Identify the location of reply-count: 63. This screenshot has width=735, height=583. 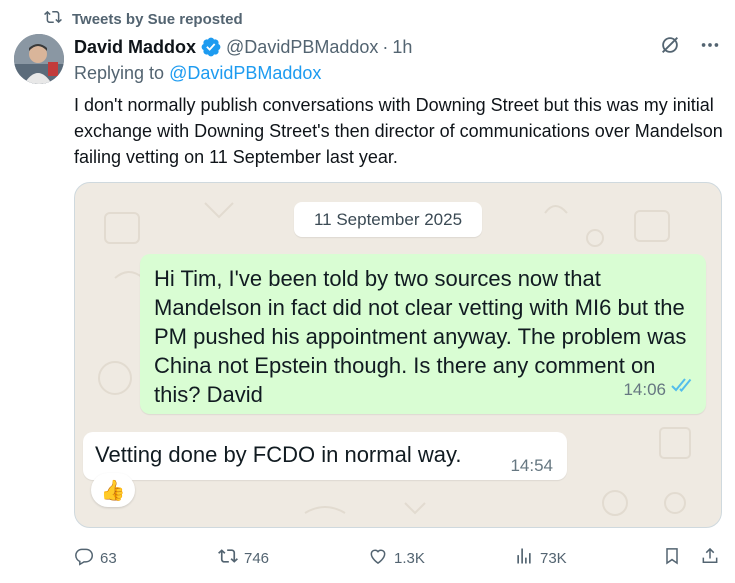
(108, 558).